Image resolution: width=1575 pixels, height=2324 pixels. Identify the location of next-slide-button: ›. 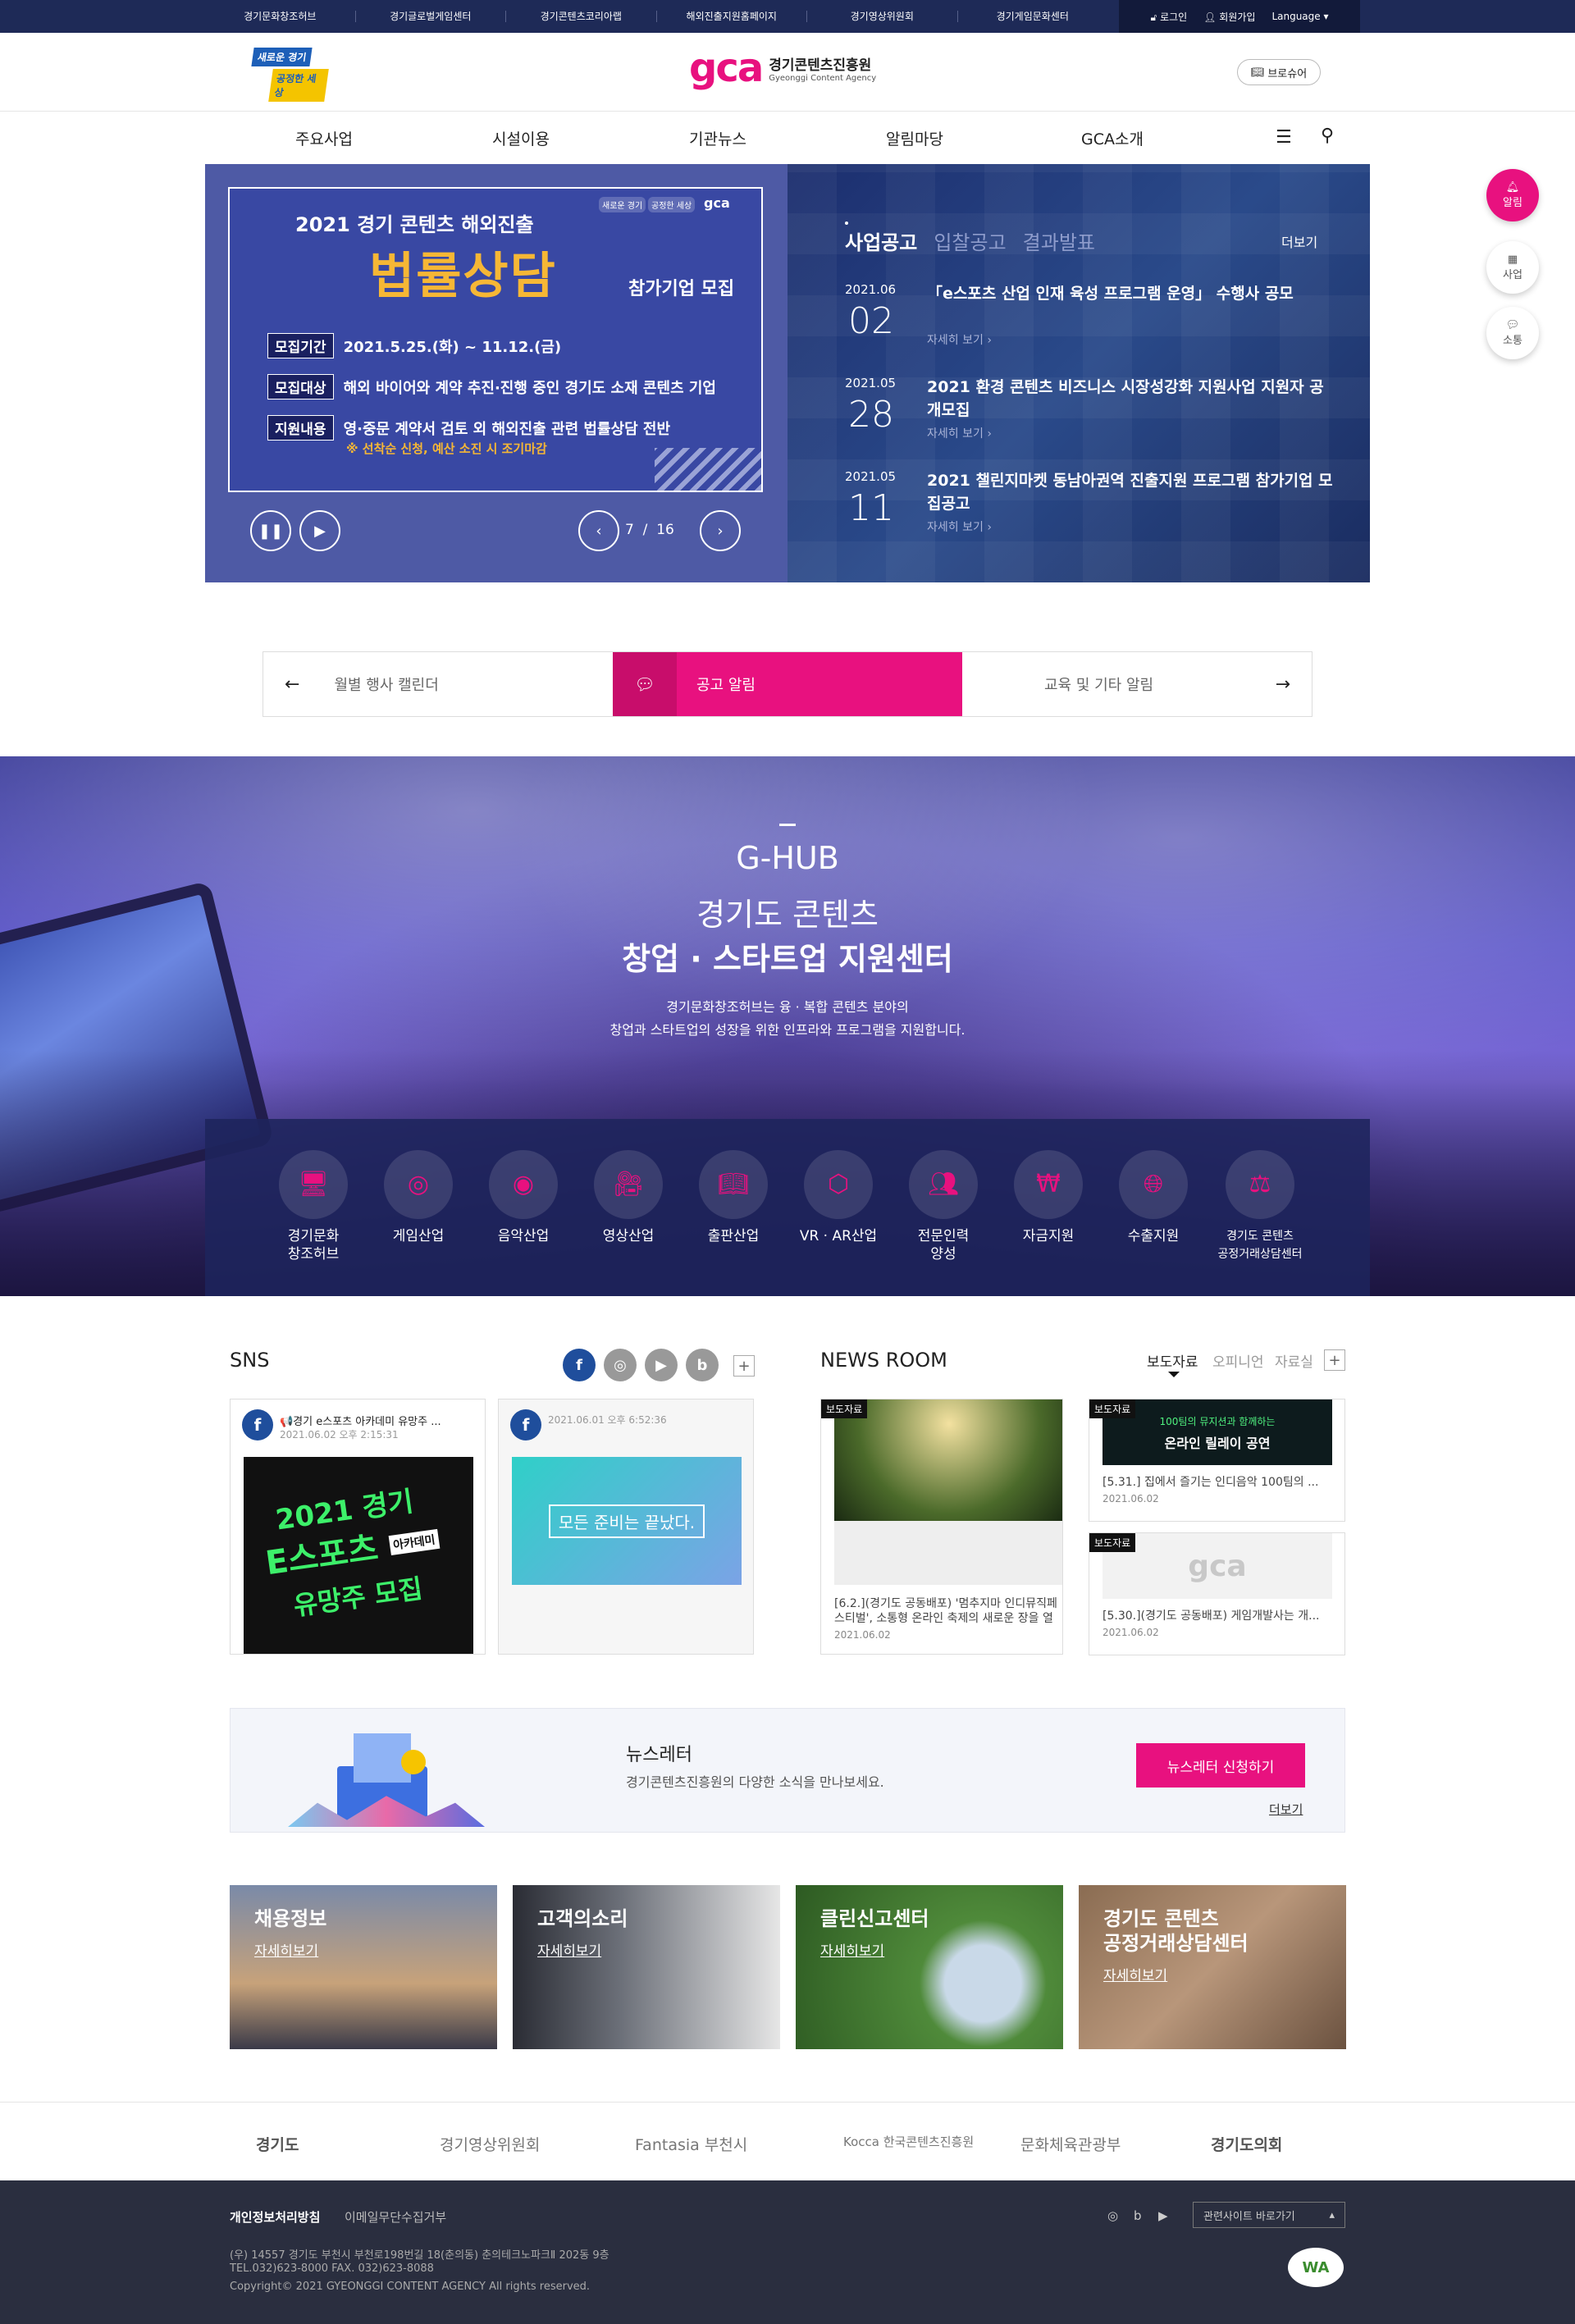
(720, 530).